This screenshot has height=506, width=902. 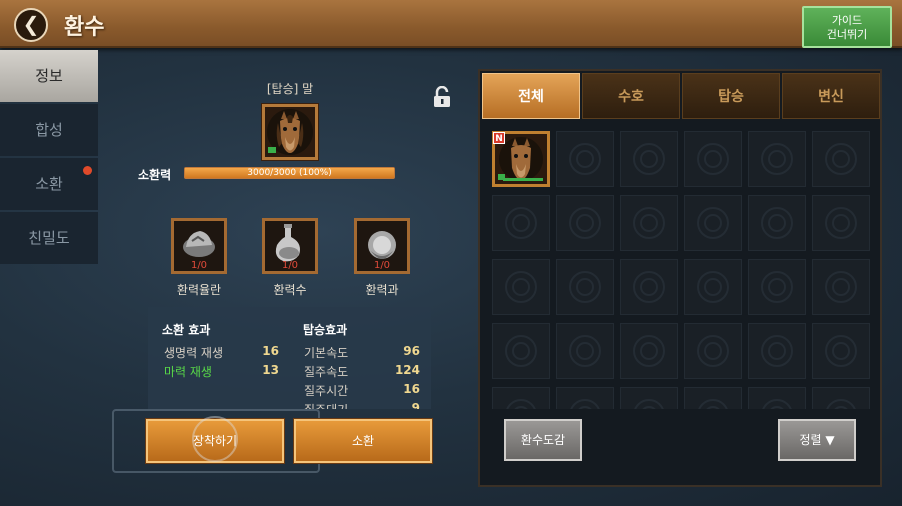 I want to click on sidebar-item-label: 소환, so click(x=49, y=184).